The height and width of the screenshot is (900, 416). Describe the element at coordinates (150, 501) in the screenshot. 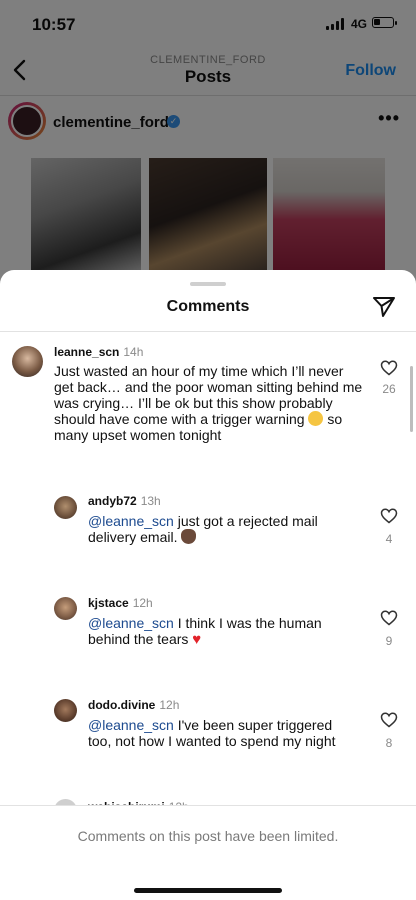

I see `comment-time: 13h` at that location.